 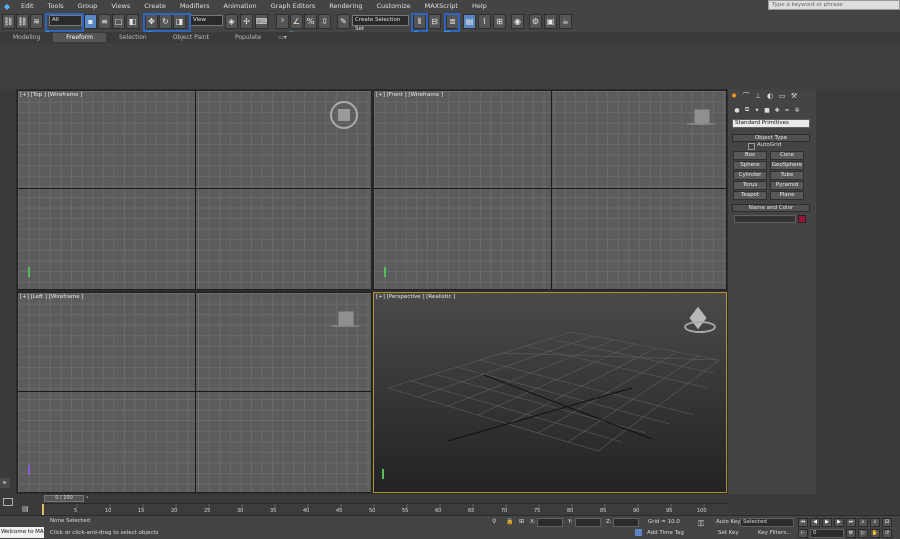 What do you see at coordinates (863, 533) in the screenshot?
I see `field-of-view-icon: ▷` at bounding box center [863, 533].